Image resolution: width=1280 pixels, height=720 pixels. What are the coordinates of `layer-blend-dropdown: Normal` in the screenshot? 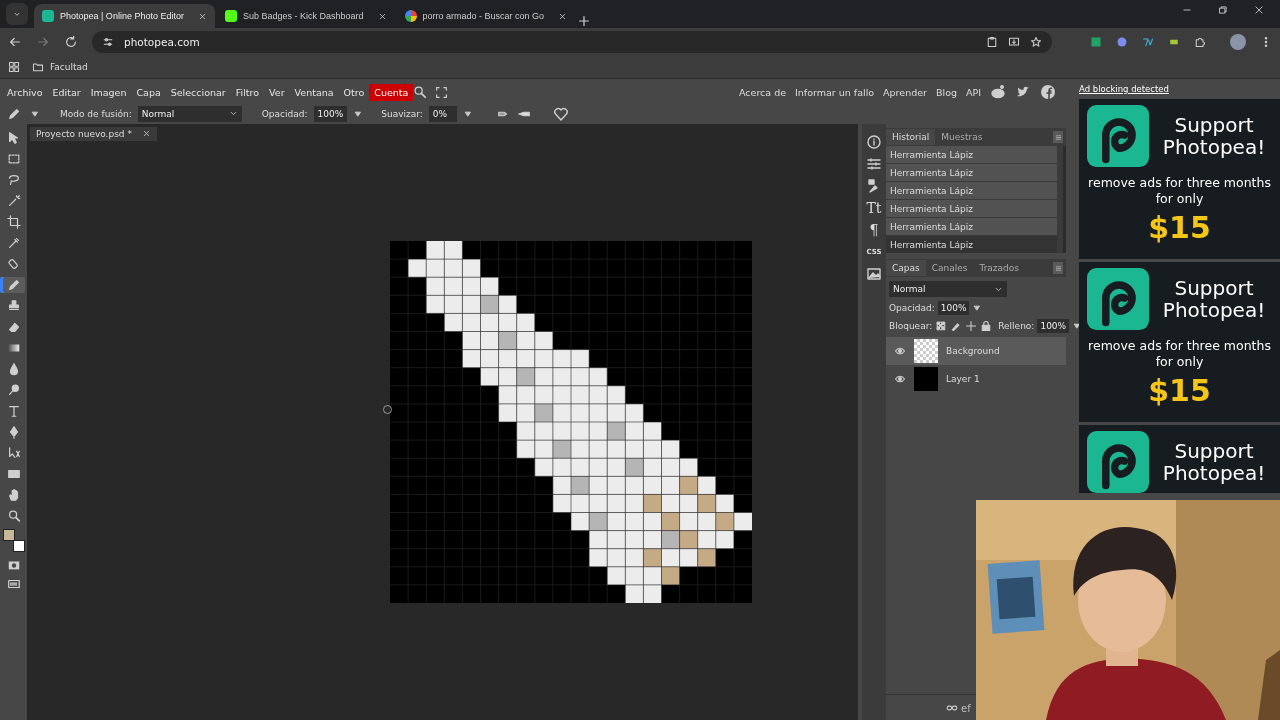 It's located at (948, 289).